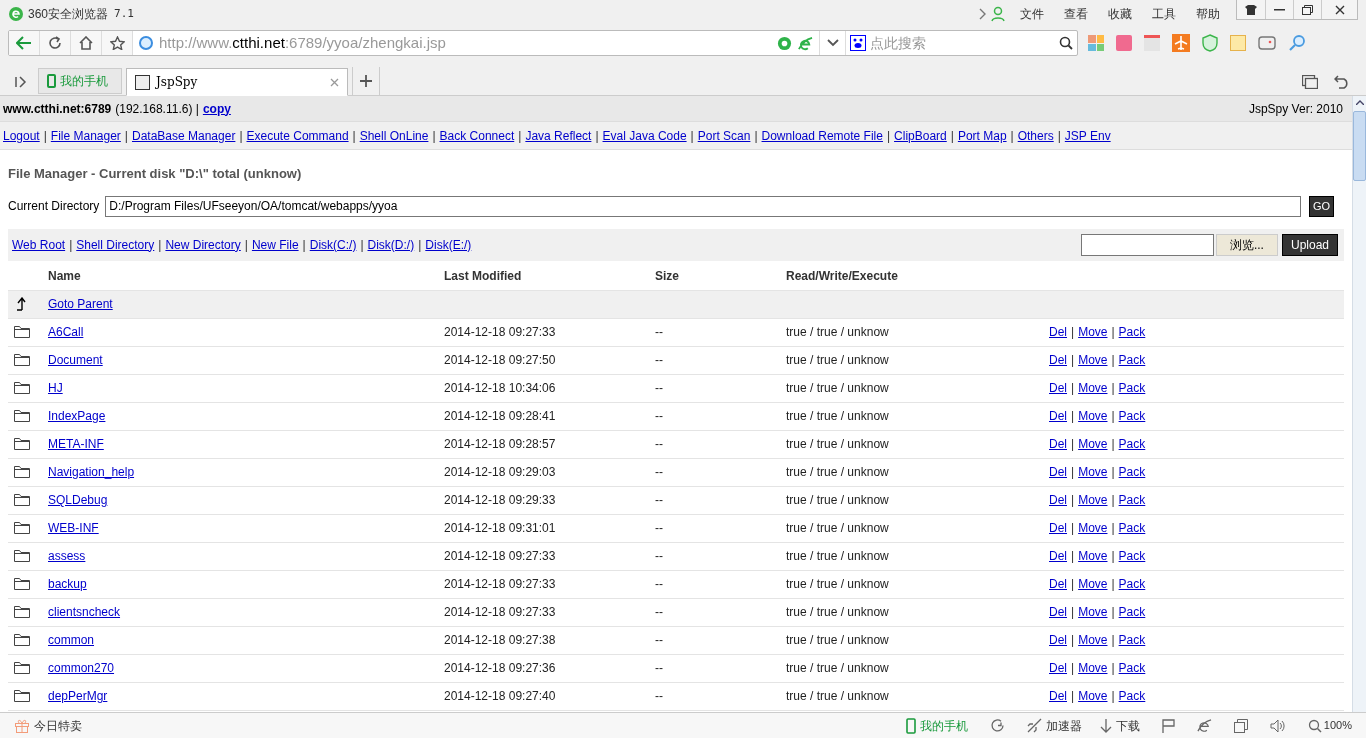  What do you see at coordinates (115, 244) in the screenshot?
I see `toolbar-link: Shell Directory` at bounding box center [115, 244].